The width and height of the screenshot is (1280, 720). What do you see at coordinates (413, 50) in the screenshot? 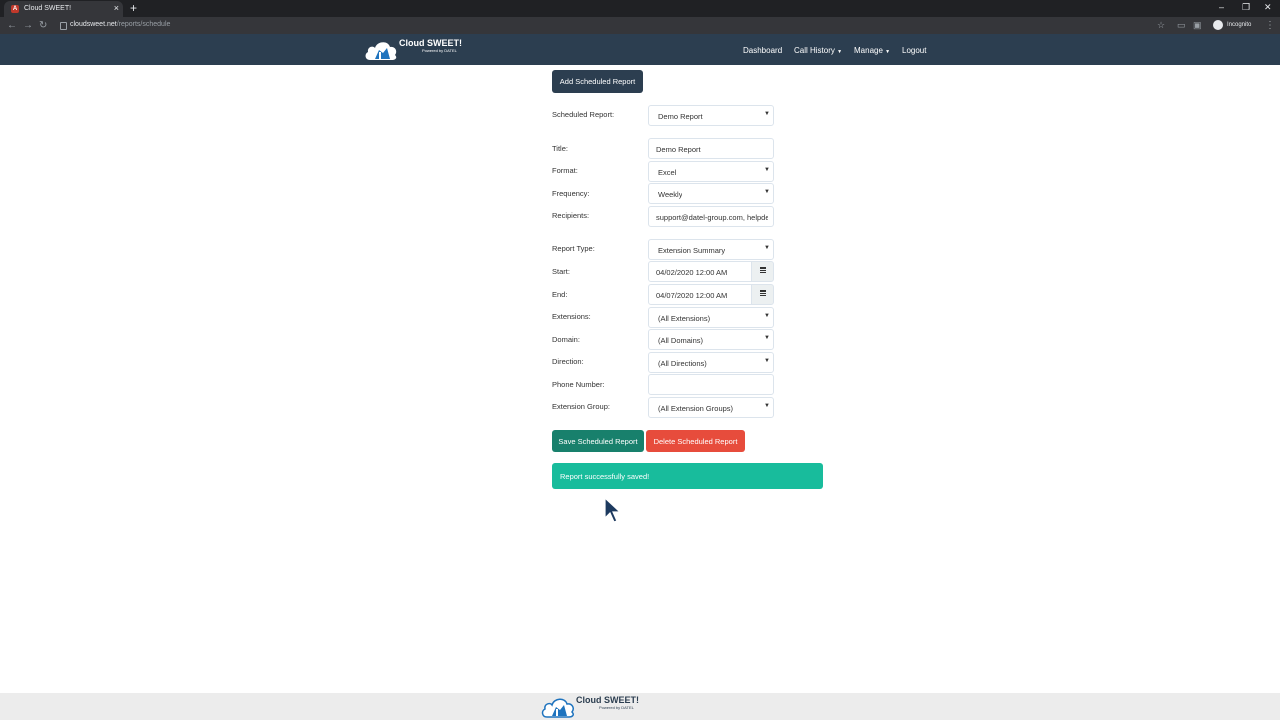
I see `brand-logo: Cloud SWEET! Powered by DATEL` at bounding box center [413, 50].